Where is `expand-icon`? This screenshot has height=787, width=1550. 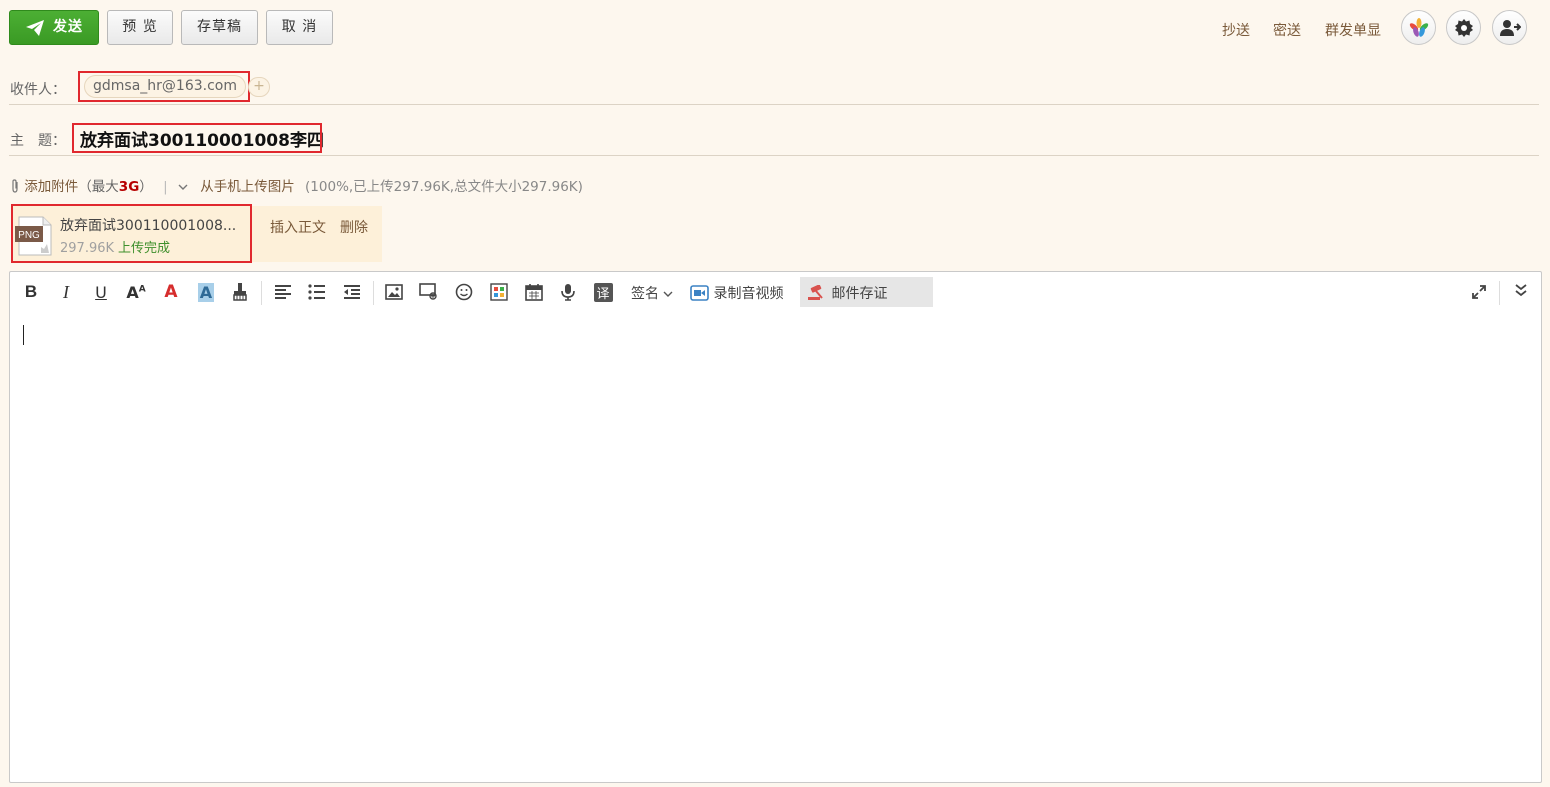
expand-icon is located at coordinates (1479, 292).